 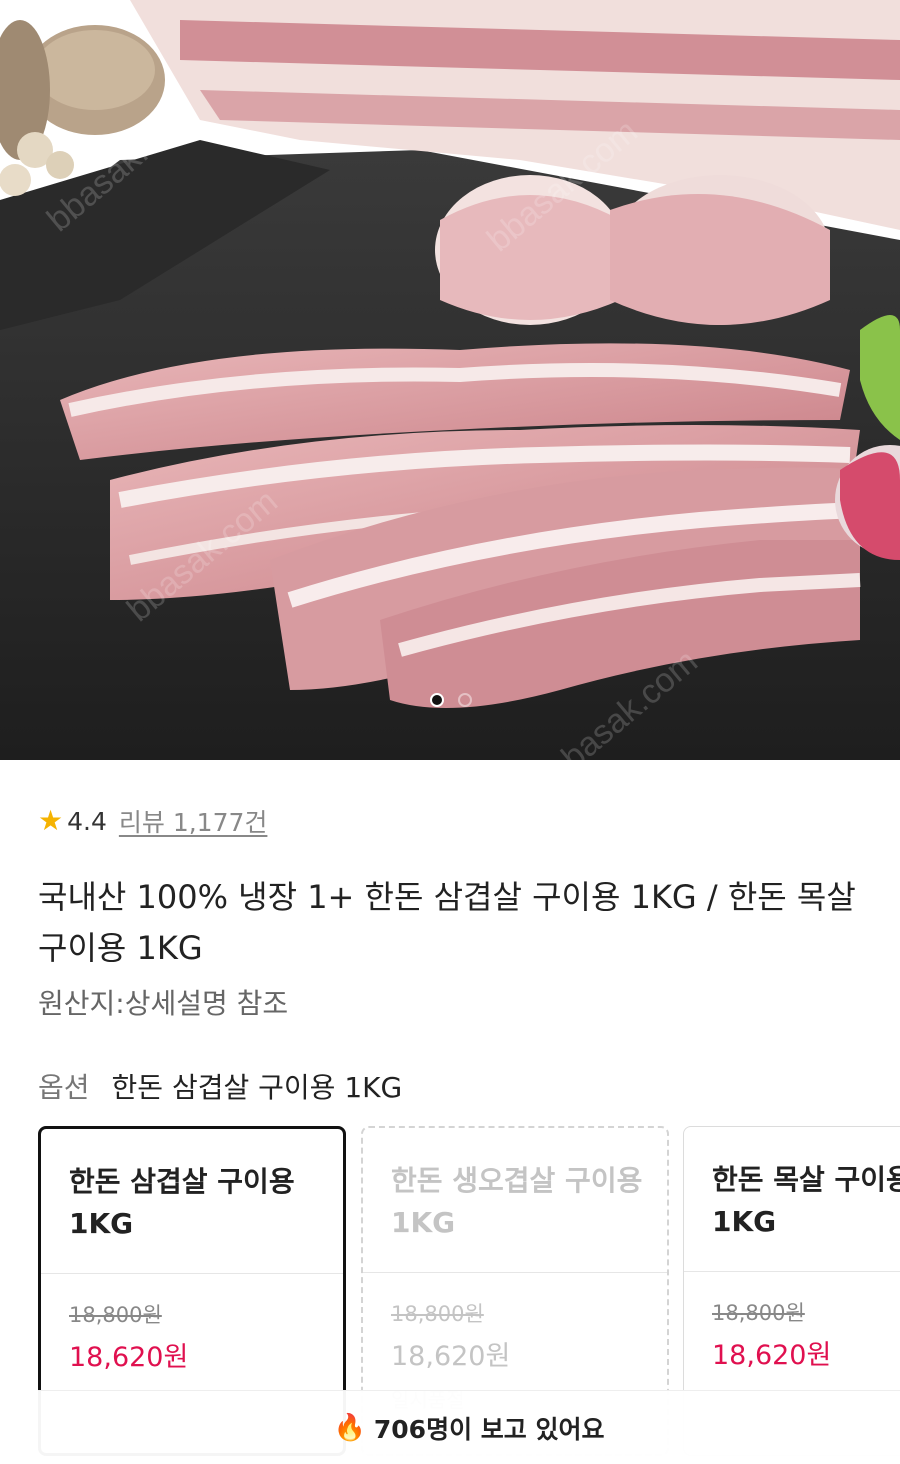 What do you see at coordinates (182, 1202) in the screenshot?
I see `option-name: 한돈 삼겹살 구이용 1KG` at bounding box center [182, 1202].